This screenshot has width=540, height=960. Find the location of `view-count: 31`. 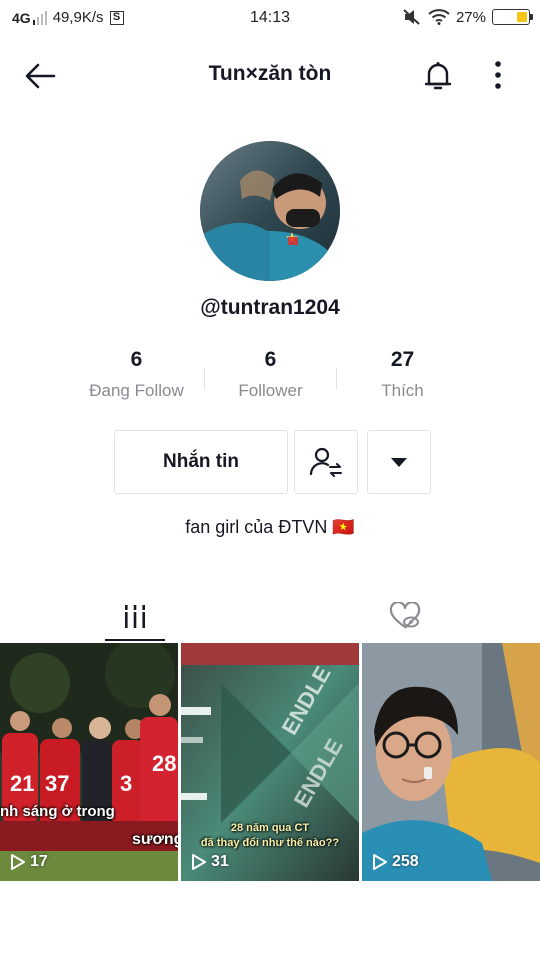

view-count: 31 is located at coordinates (210, 862).